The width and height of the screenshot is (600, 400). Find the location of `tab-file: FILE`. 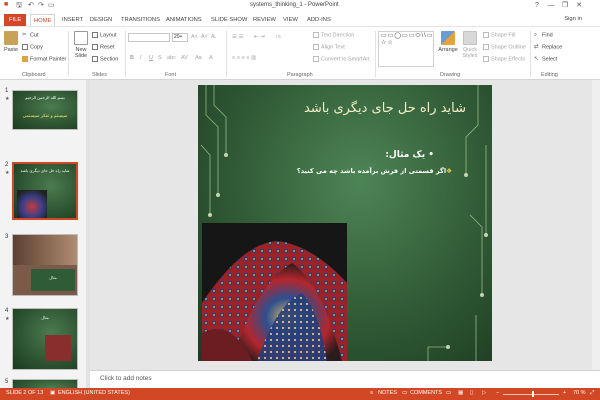

tab-file: FILE is located at coordinates (15, 20).